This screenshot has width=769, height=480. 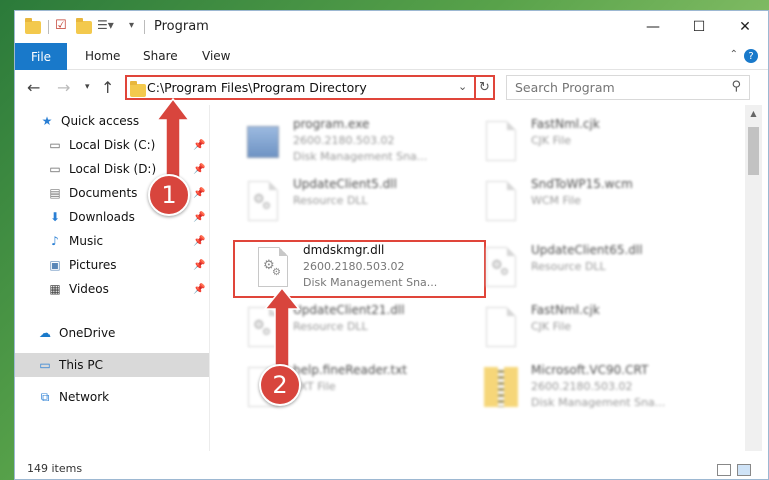 What do you see at coordinates (744, 470) in the screenshot?
I see `large-icons-view-icon` at bounding box center [744, 470].